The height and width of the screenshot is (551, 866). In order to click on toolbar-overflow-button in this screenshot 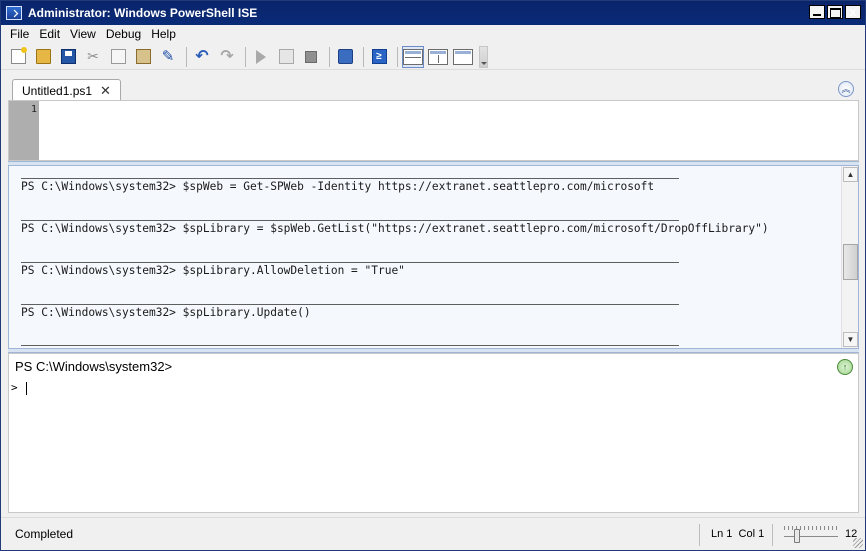, I will do `click(483, 56)`.